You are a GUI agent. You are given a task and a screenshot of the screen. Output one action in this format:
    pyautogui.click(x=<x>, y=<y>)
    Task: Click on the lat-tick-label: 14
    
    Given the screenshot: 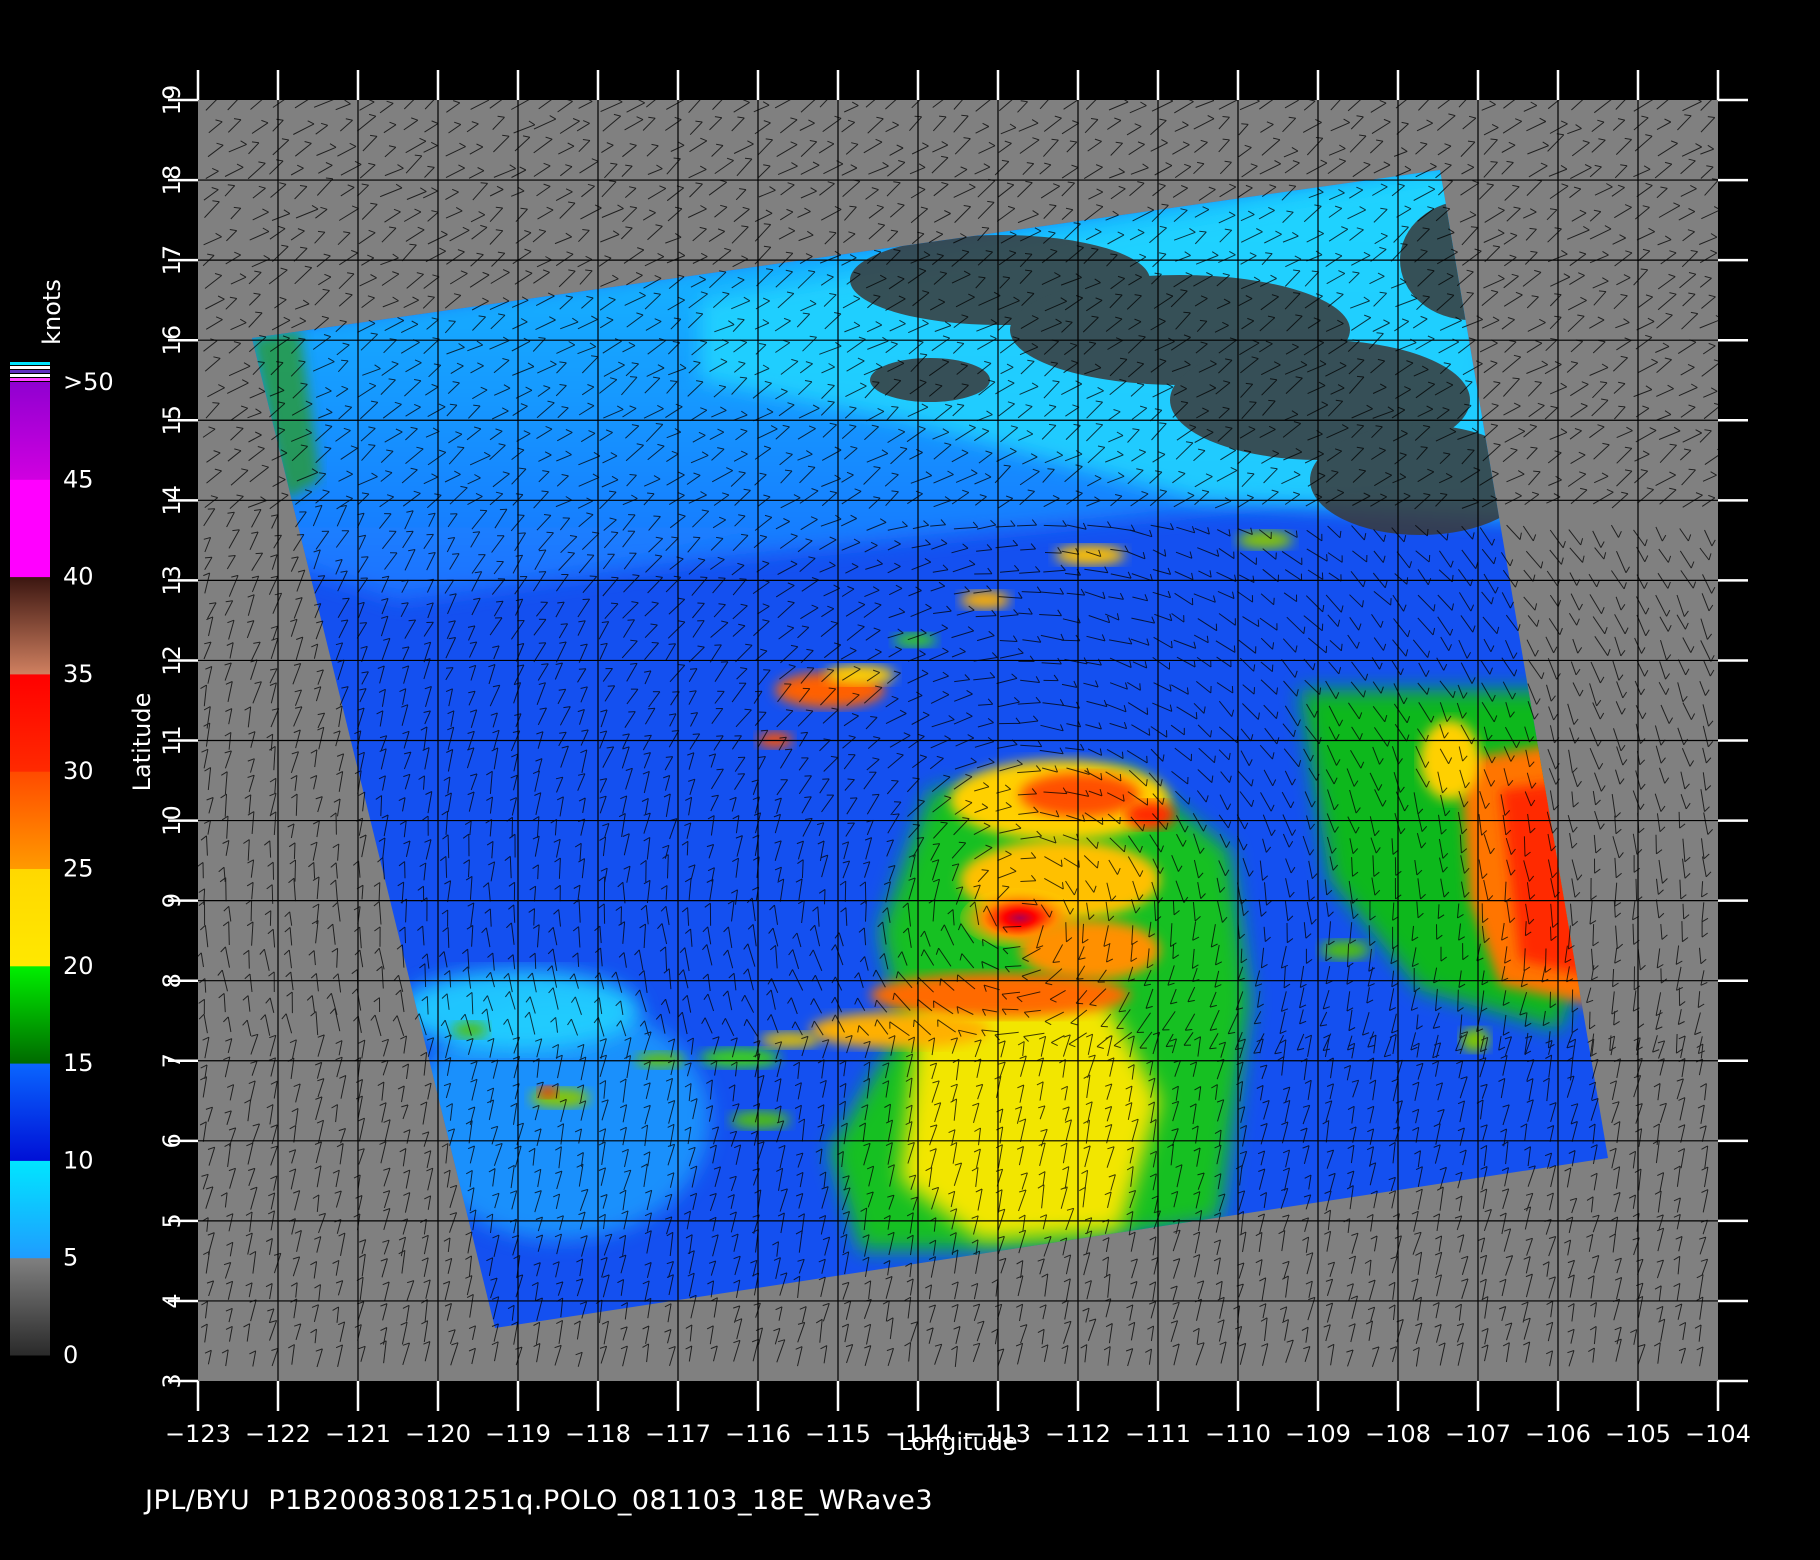 What is the action you would take?
    pyautogui.click(x=172, y=500)
    